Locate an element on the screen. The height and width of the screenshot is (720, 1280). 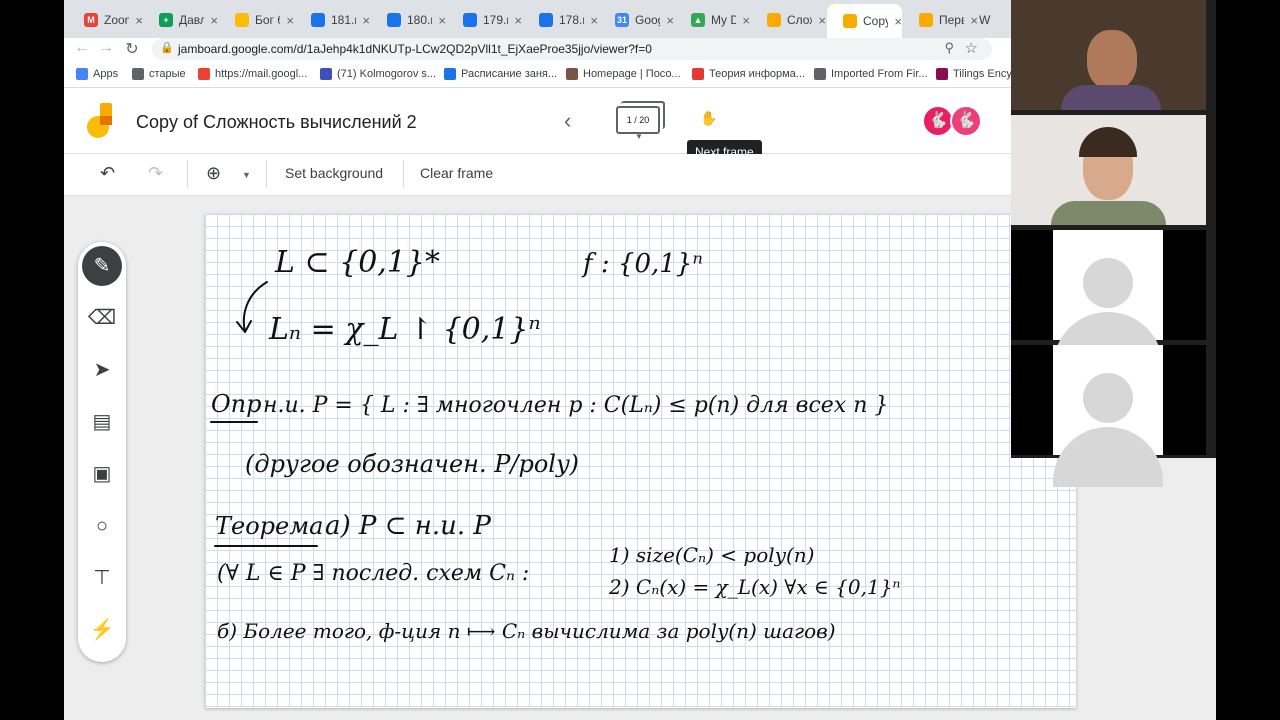
undo-icon: ↶ is located at coordinates (107, 173).